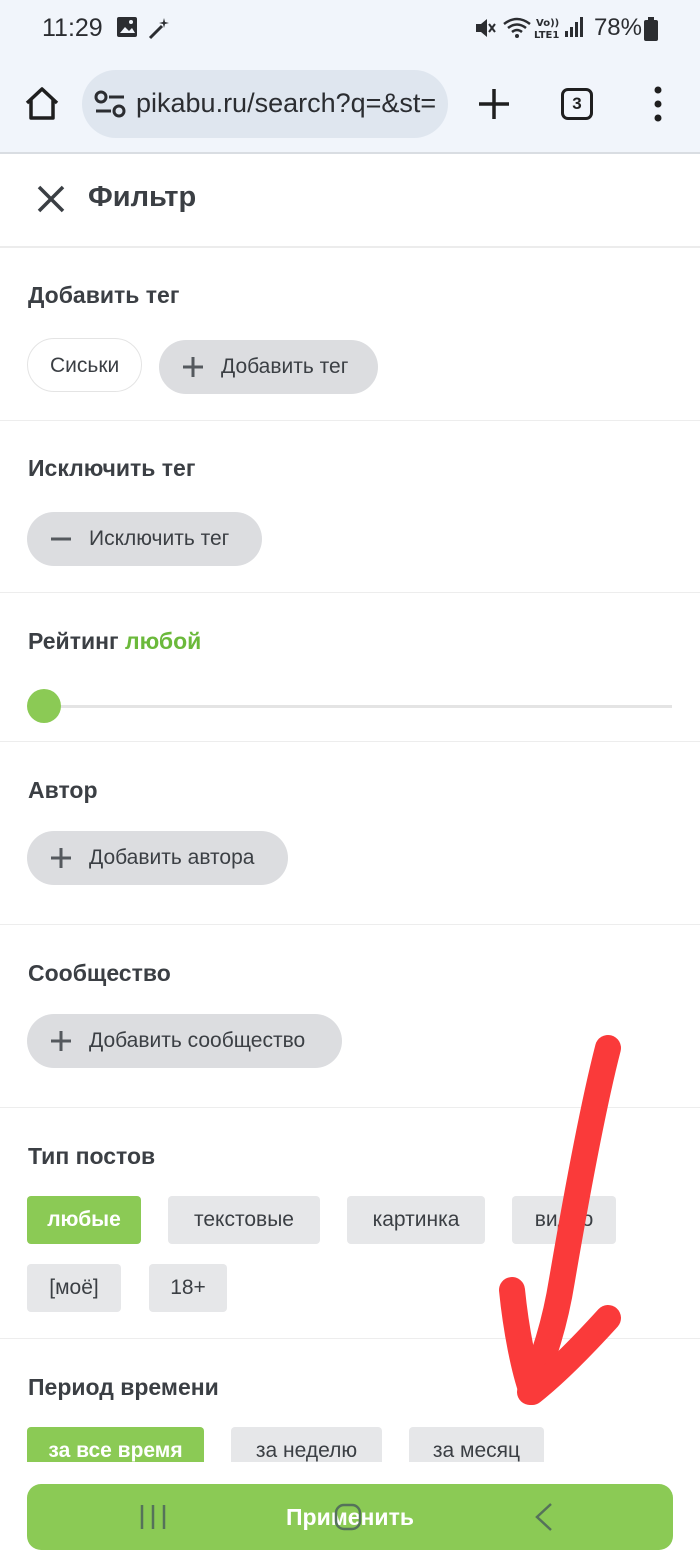 The image size is (700, 1556). I want to click on magic-wand-icon, so click(158, 29).